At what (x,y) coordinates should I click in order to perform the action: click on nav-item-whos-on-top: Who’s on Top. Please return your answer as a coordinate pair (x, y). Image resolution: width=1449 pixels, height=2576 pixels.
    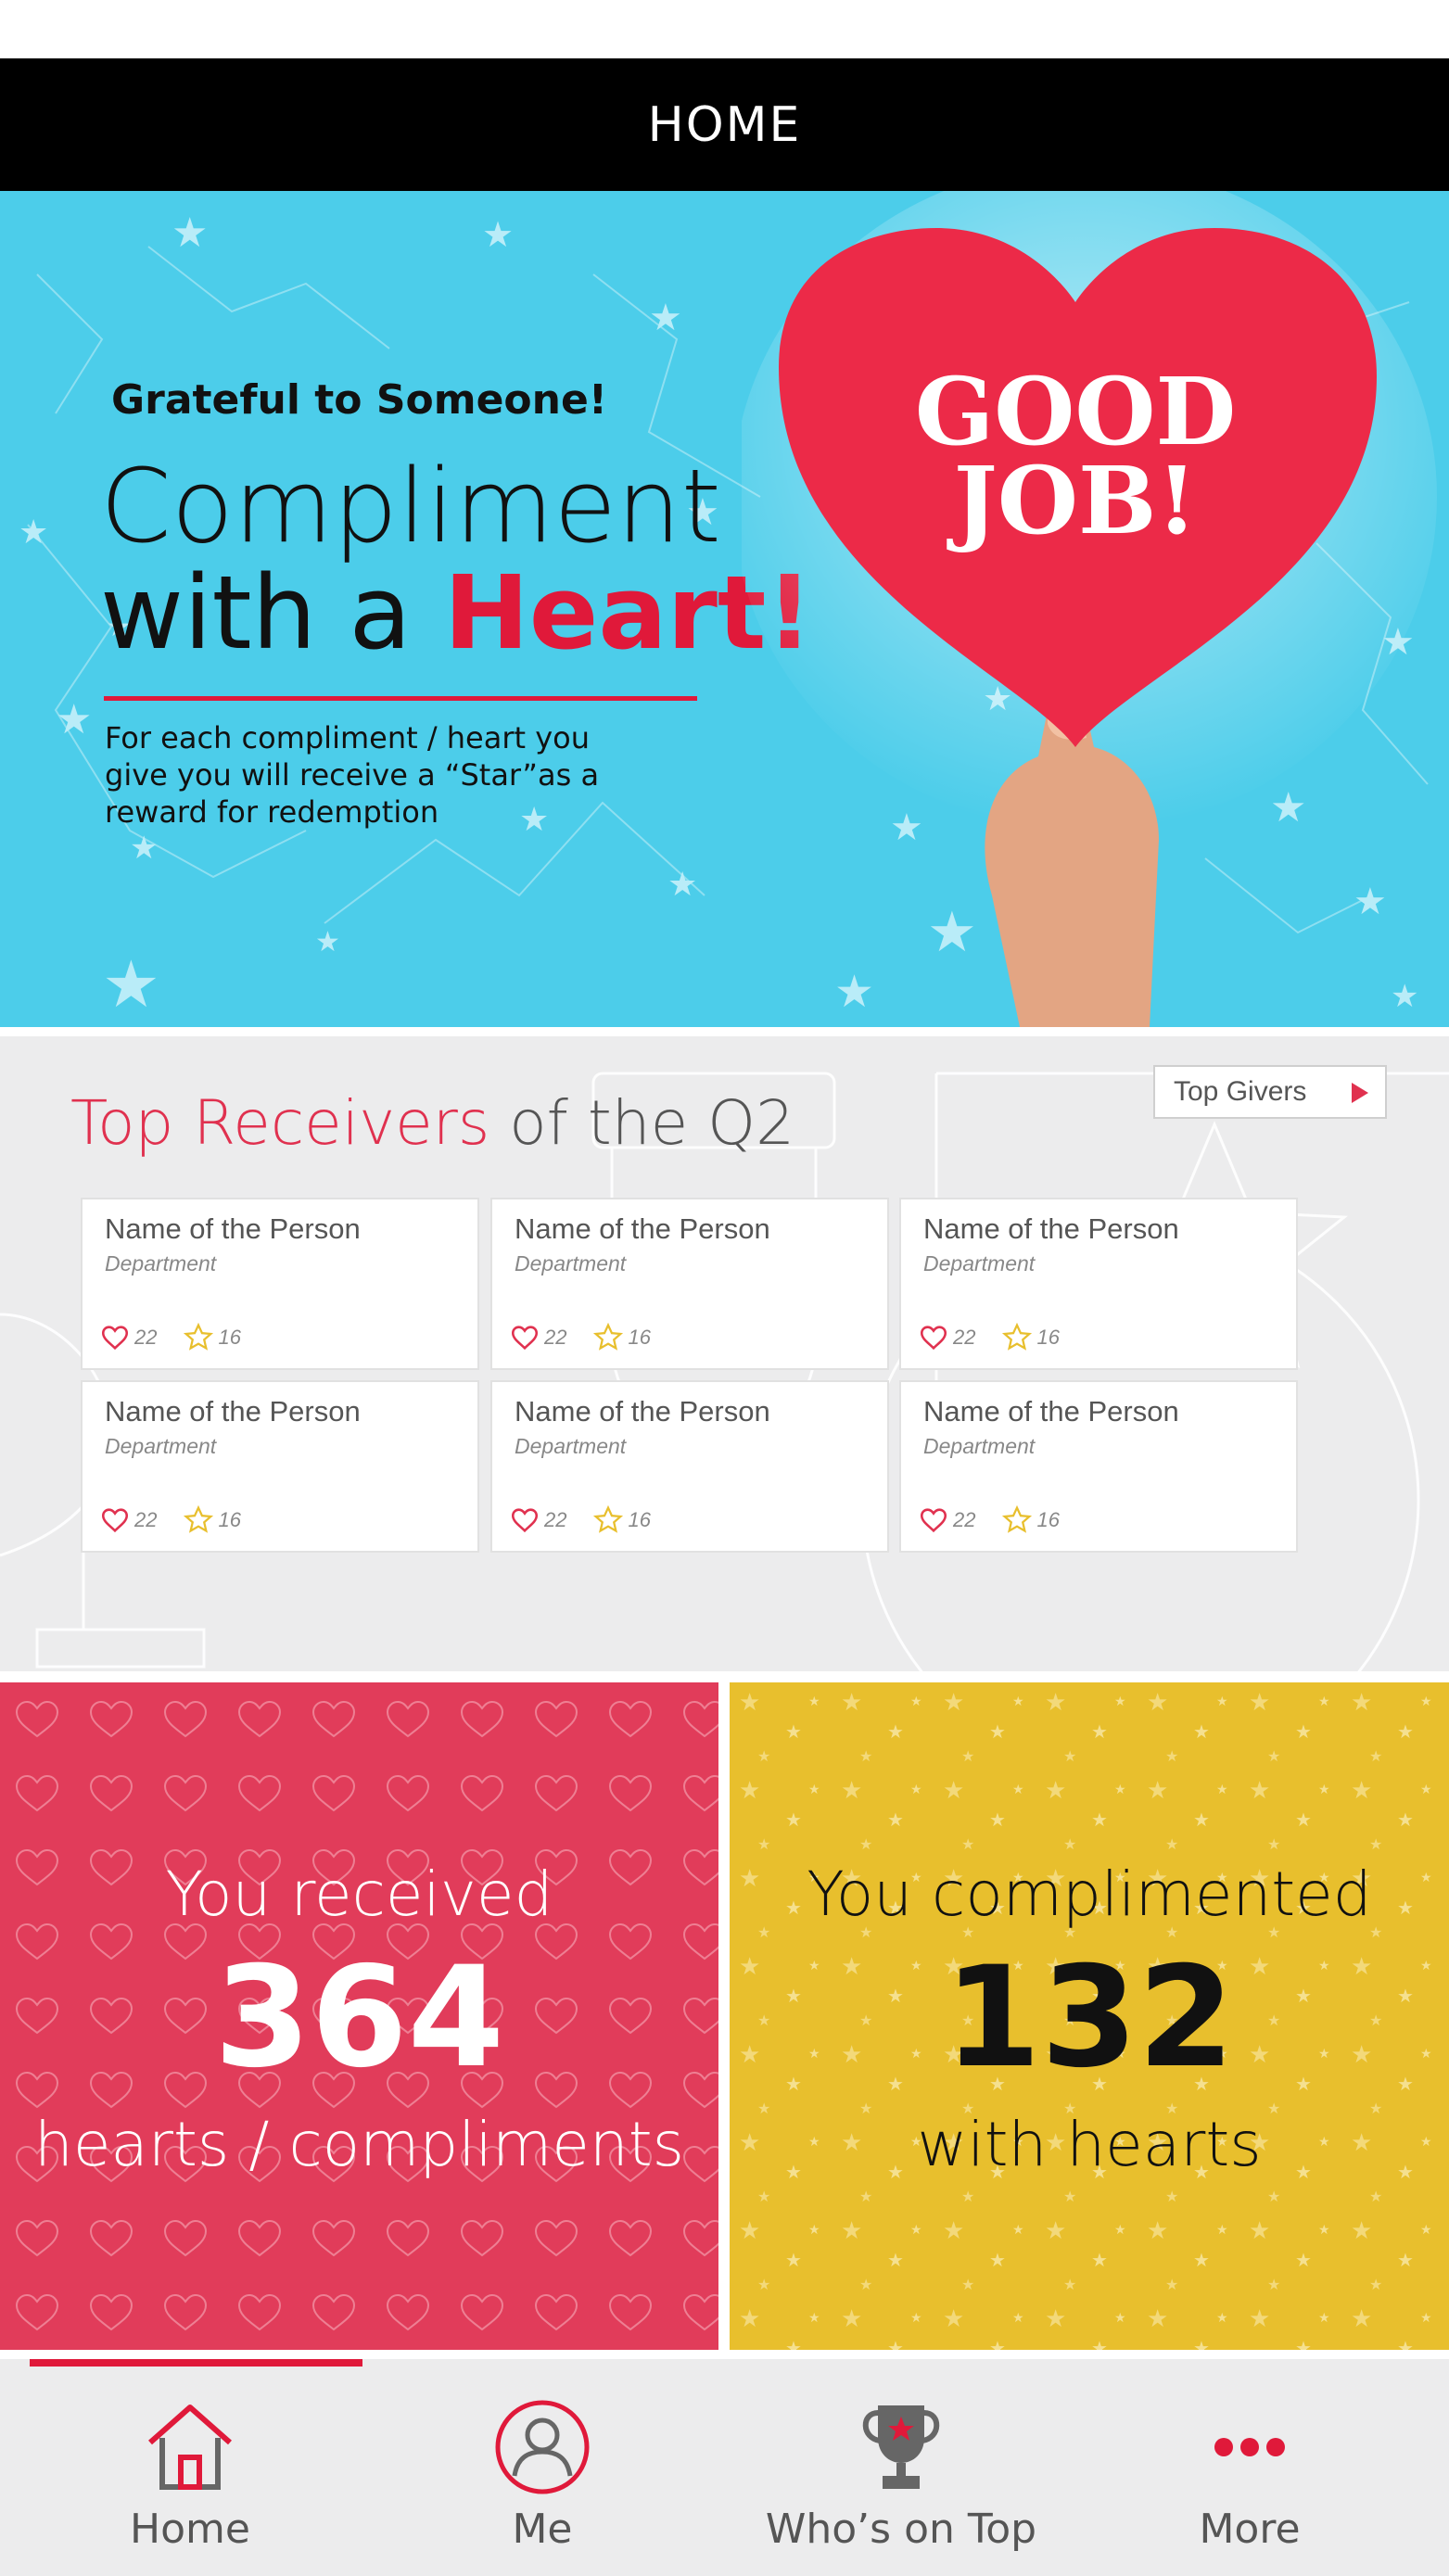
    Looking at the image, I should click on (901, 2484).